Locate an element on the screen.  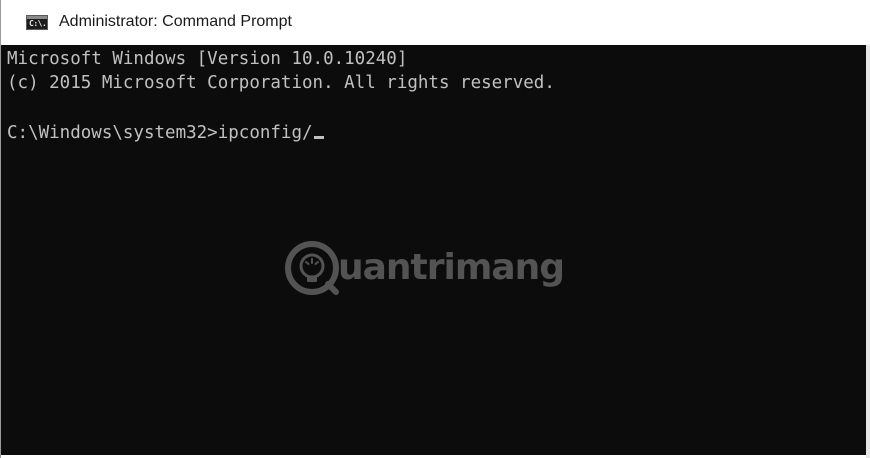
console-prompt-command: C:\Windows\system32>ipconfig/ is located at coordinates (160, 133).